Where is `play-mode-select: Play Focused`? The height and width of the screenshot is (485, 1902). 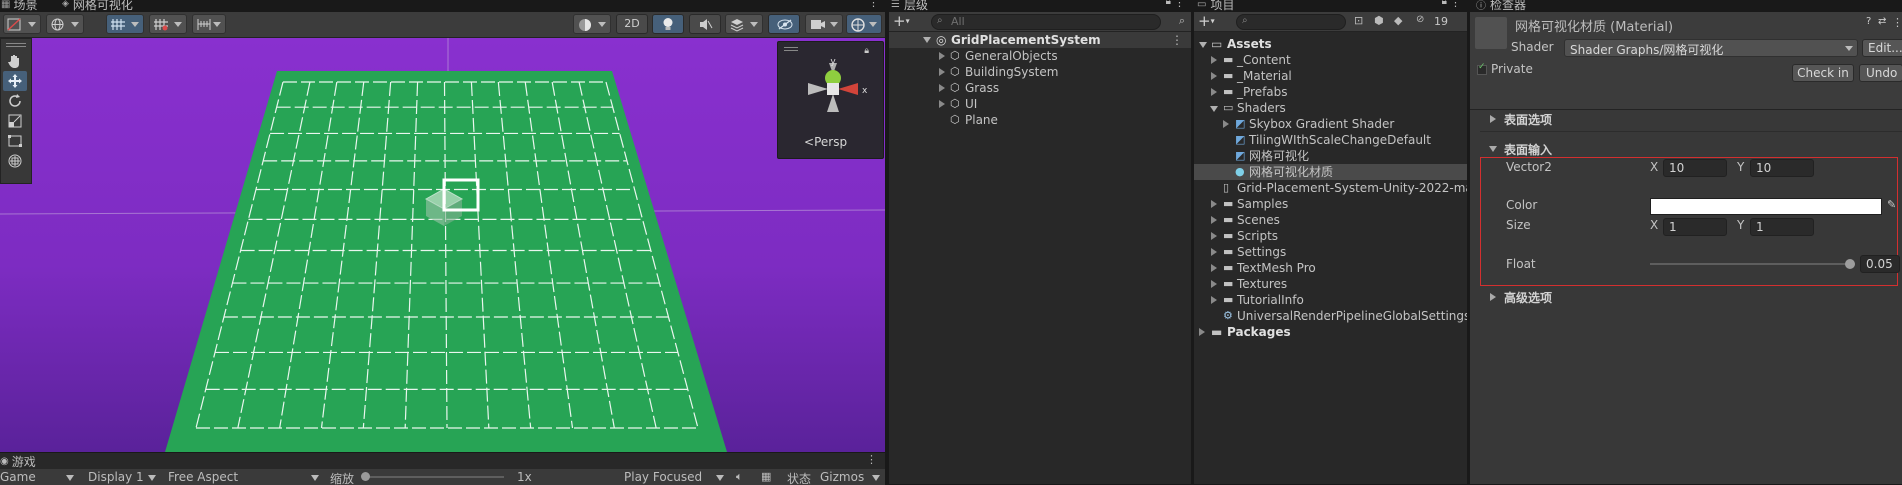
play-mode-select: Play Focused is located at coordinates (674, 477).